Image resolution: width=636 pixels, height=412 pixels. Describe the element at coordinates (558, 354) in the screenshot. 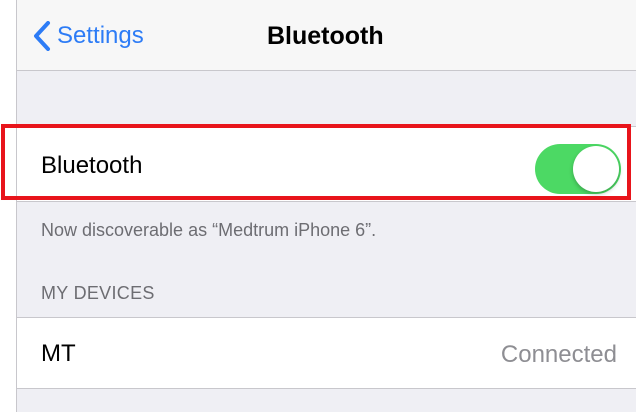

I see `device-status: Connected` at that location.